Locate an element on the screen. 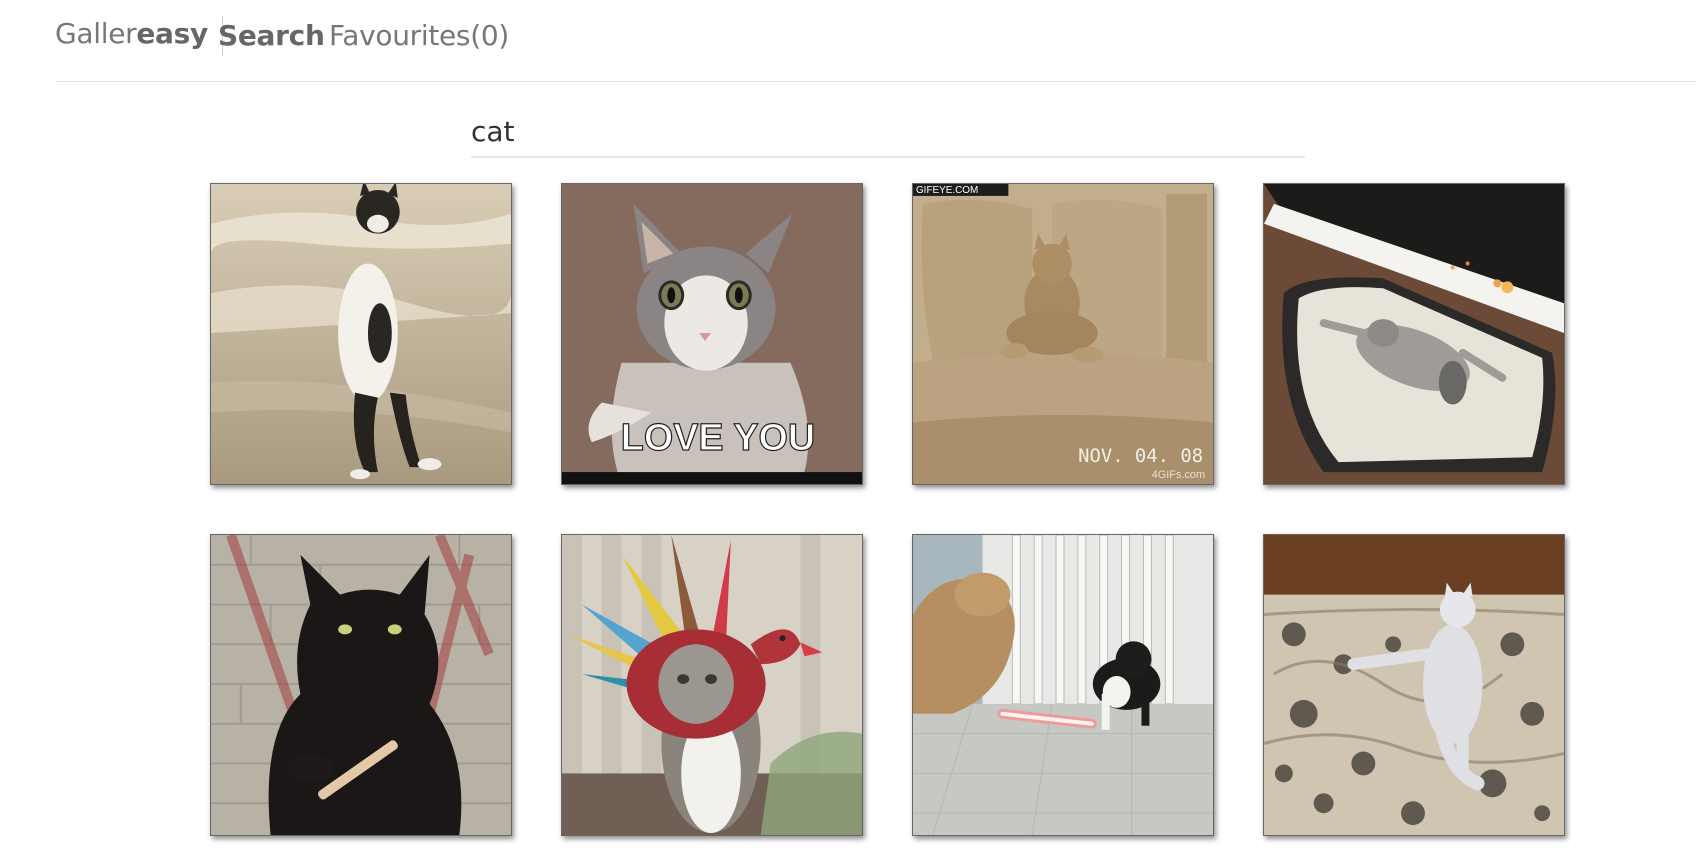  result-tile: LOVE YOU is located at coordinates (712, 334).